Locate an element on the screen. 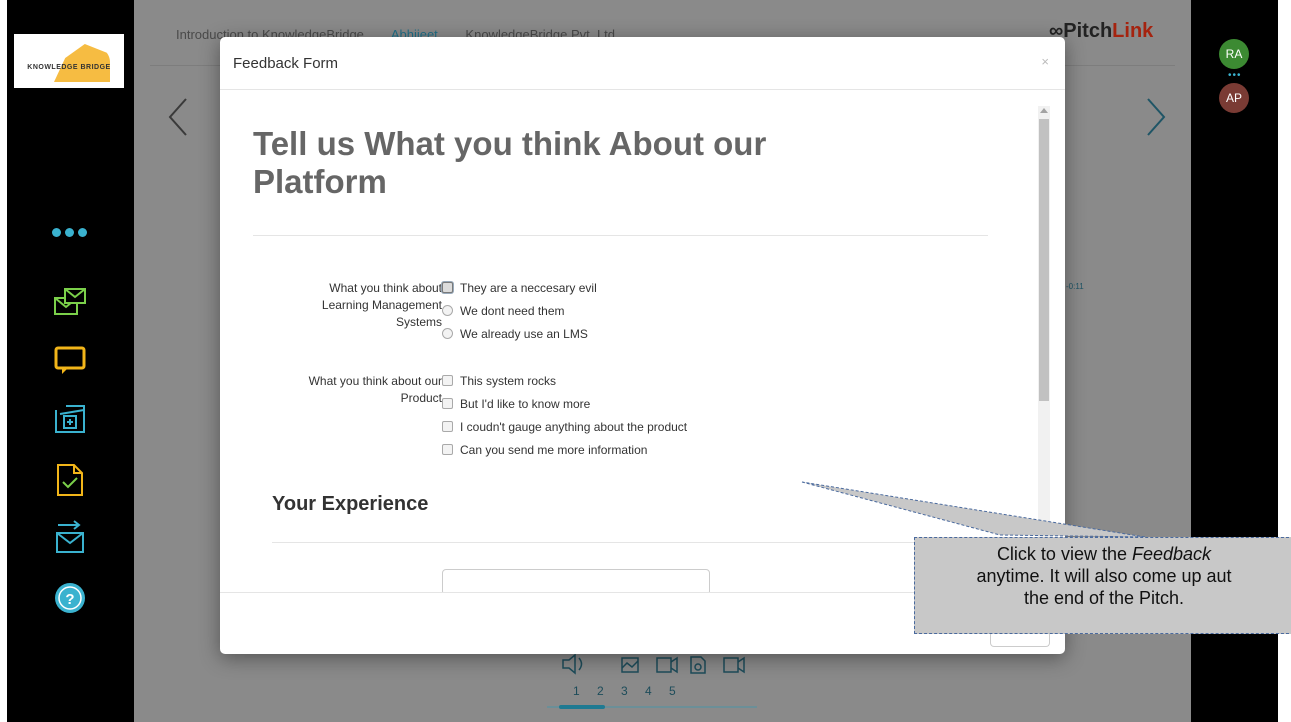  option-system-rocks: This system rocks is located at coordinates (499, 381).